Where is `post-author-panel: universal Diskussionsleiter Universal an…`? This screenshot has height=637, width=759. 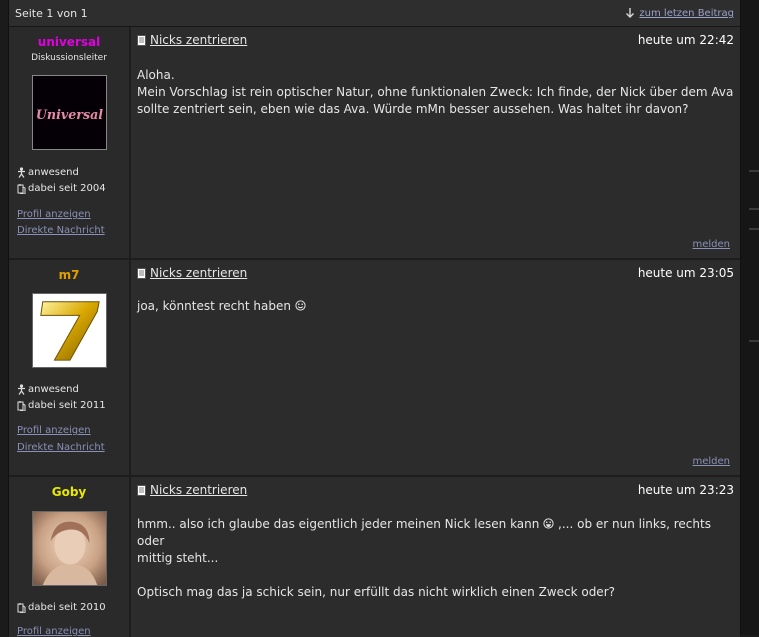
post-author-panel: universal Diskussionsleiter Universal an… is located at coordinates (70, 142).